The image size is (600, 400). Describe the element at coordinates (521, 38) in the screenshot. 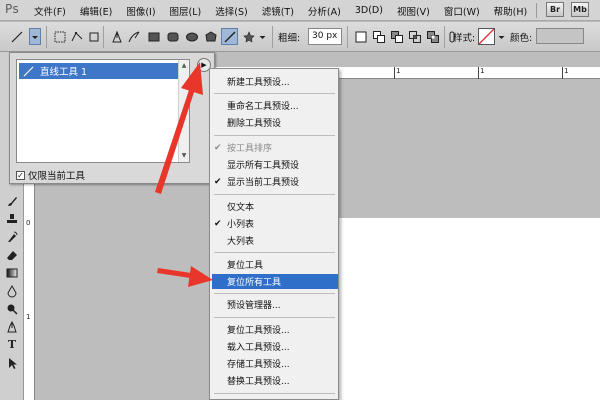

I see `color-label: 颜色:` at that location.